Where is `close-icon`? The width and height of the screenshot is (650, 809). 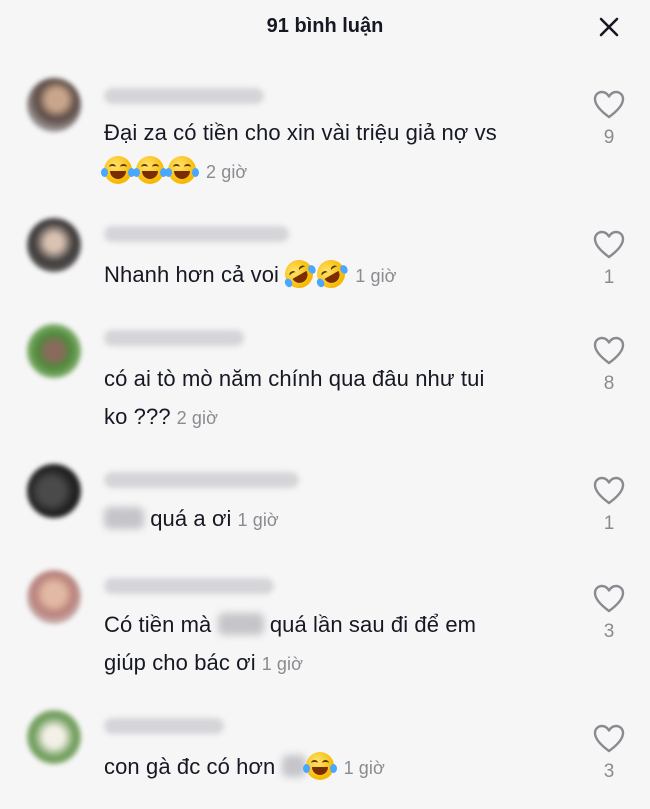 close-icon is located at coordinates (609, 27).